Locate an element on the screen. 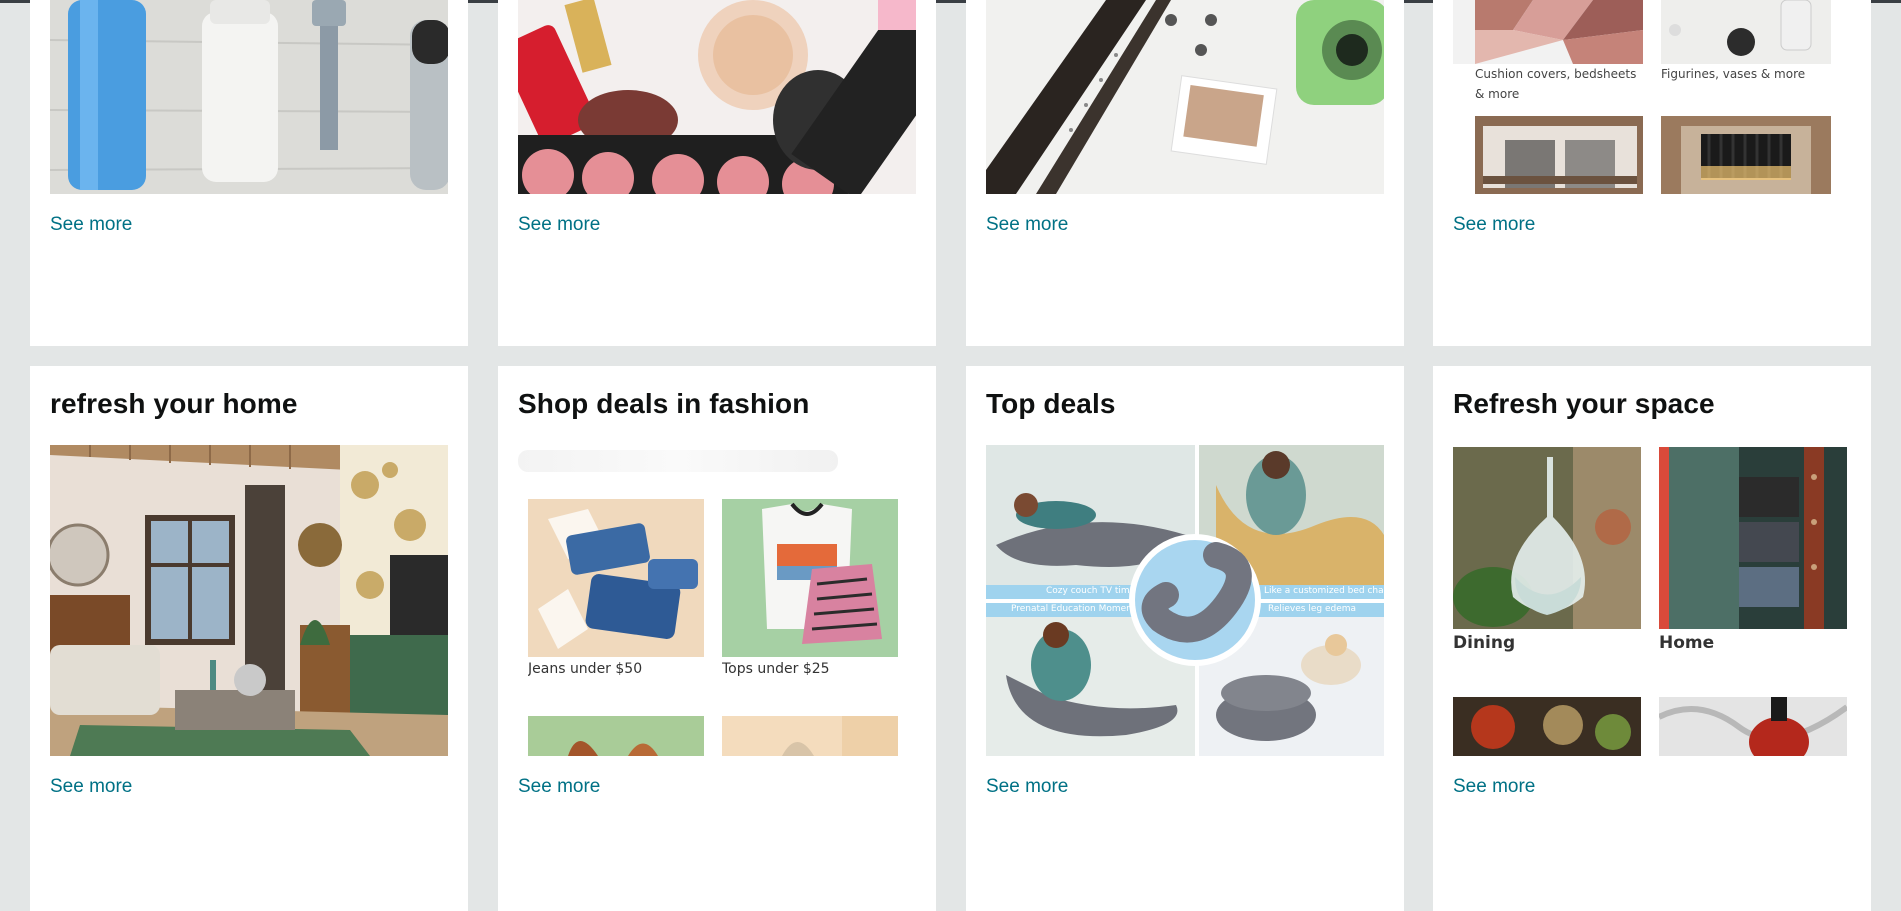 This screenshot has width=1901, height=911. tile-label: Figurines, vases & more is located at coordinates (1733, 74).